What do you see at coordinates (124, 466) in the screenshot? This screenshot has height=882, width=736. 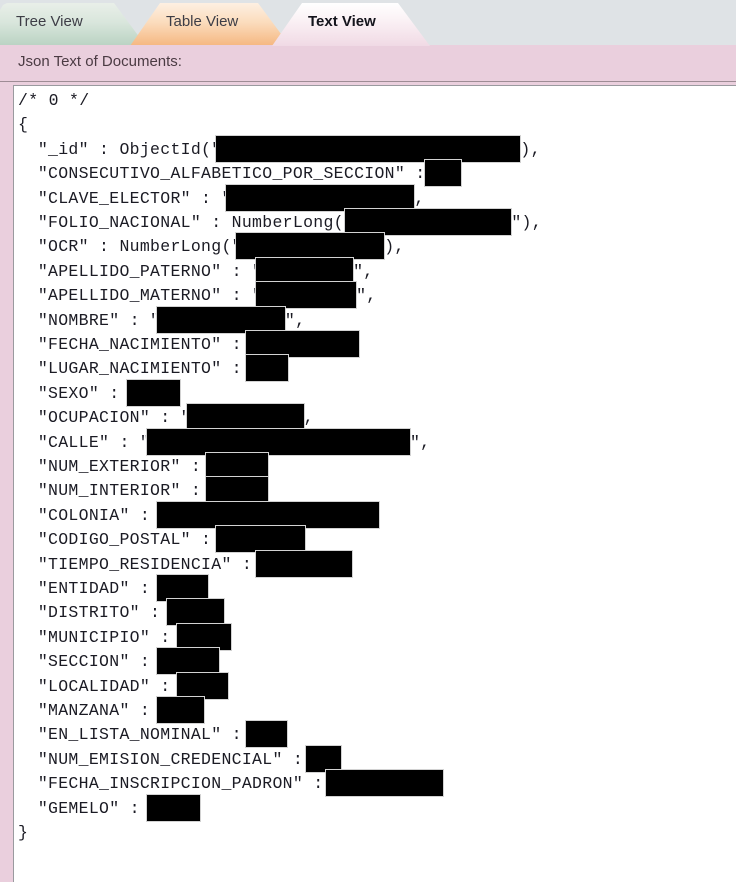 I see `code-line: "NUM_EXTERIOR" :` at bounding box center [124, 466].